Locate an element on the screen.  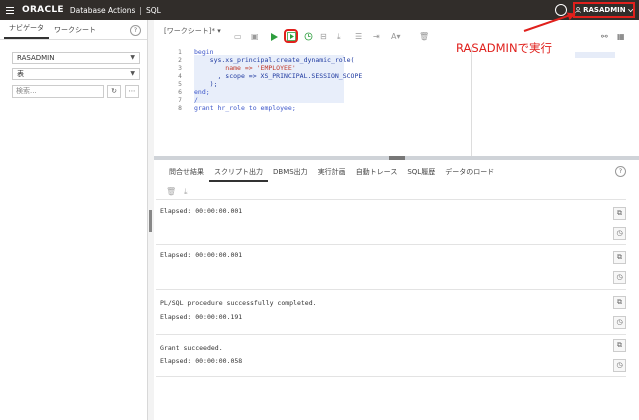
run-statement-icon is located at coordinates (274, 37).